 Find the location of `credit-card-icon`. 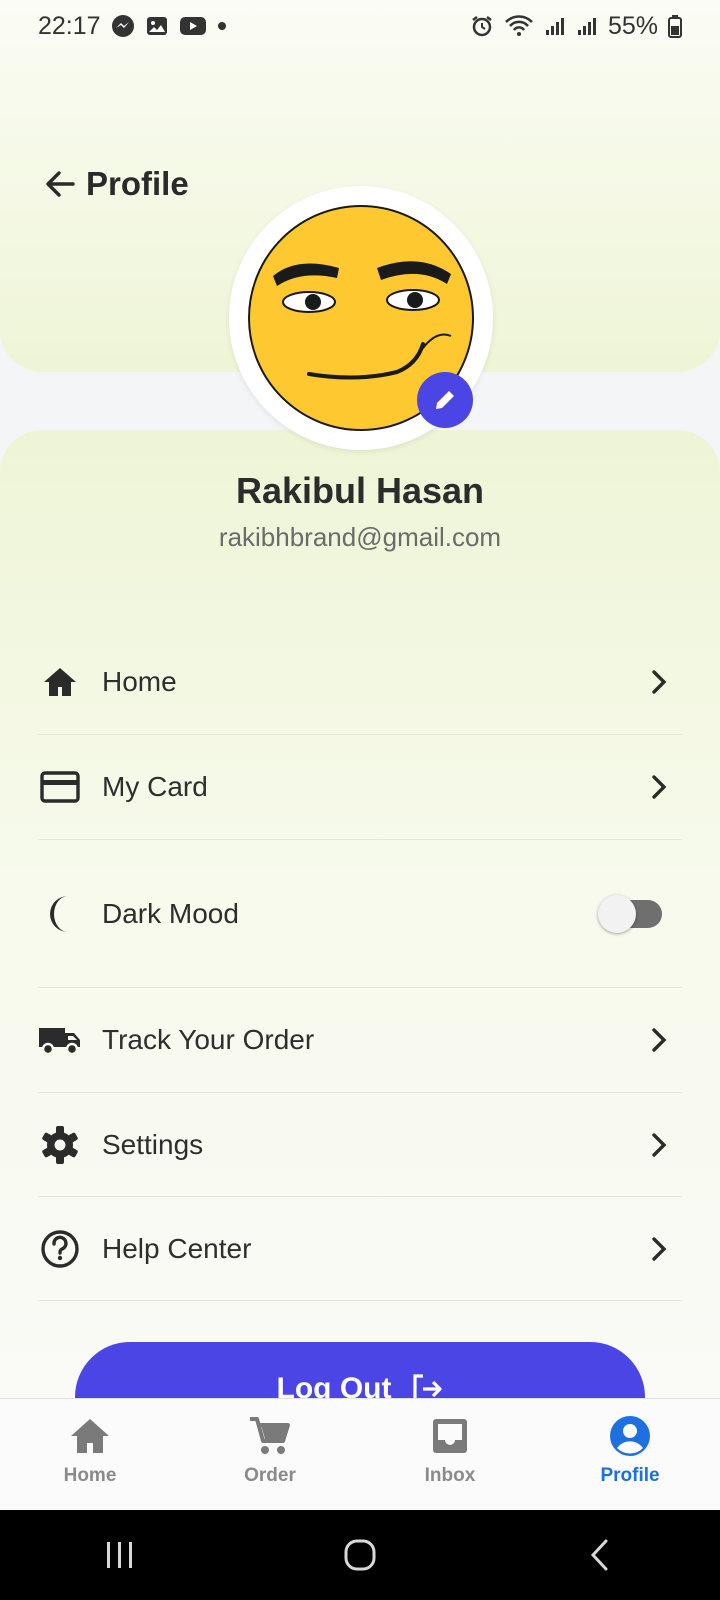

credit-card-icon is located at coordinates (60, 787).